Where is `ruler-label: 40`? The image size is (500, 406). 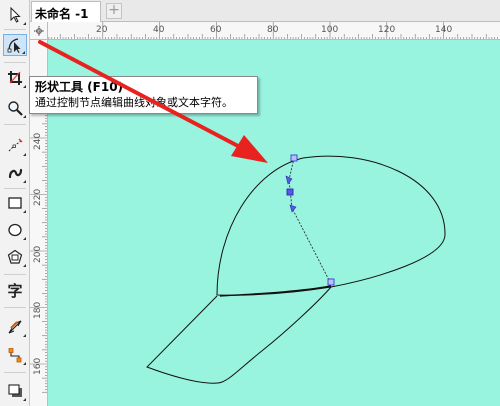 ruler-label: 40 is located at coordinates (159, 30).